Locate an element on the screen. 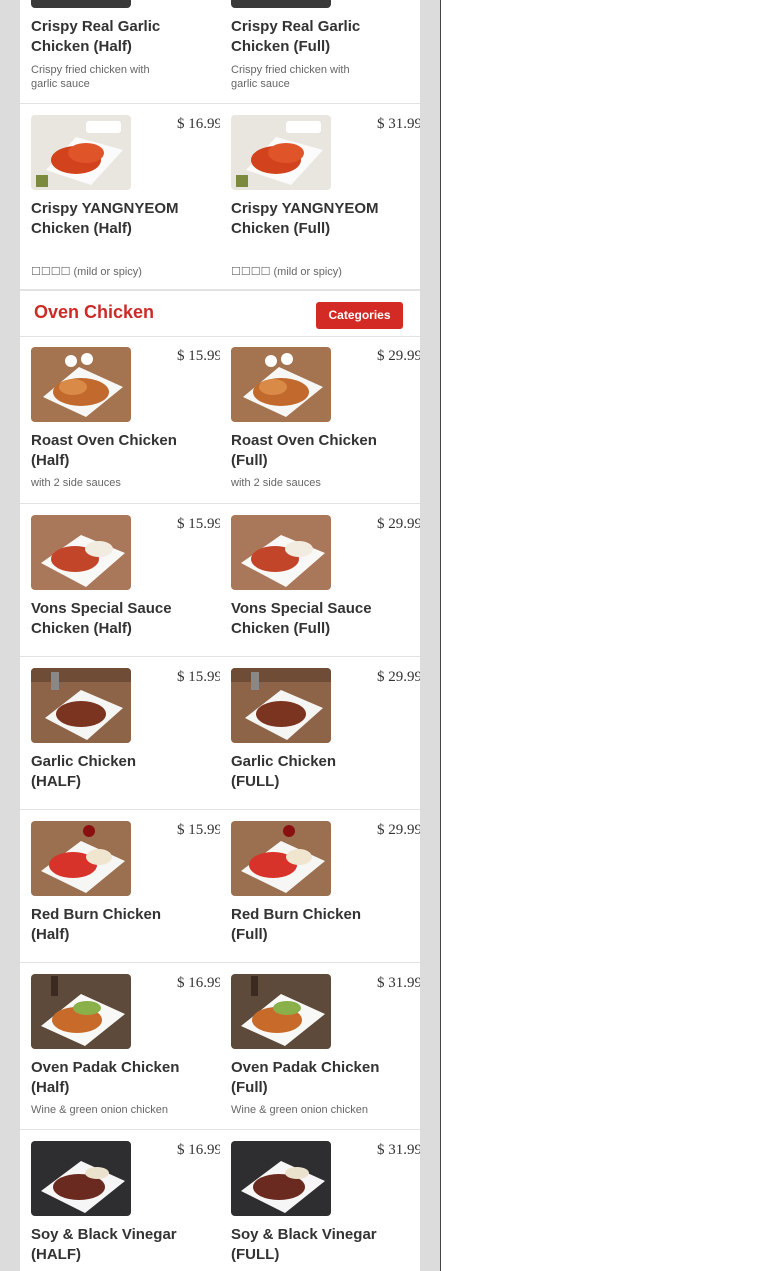 Image resolution: width=770 pixels, height=1271 pixels. left-gutter is located at coordinates (10, 635).